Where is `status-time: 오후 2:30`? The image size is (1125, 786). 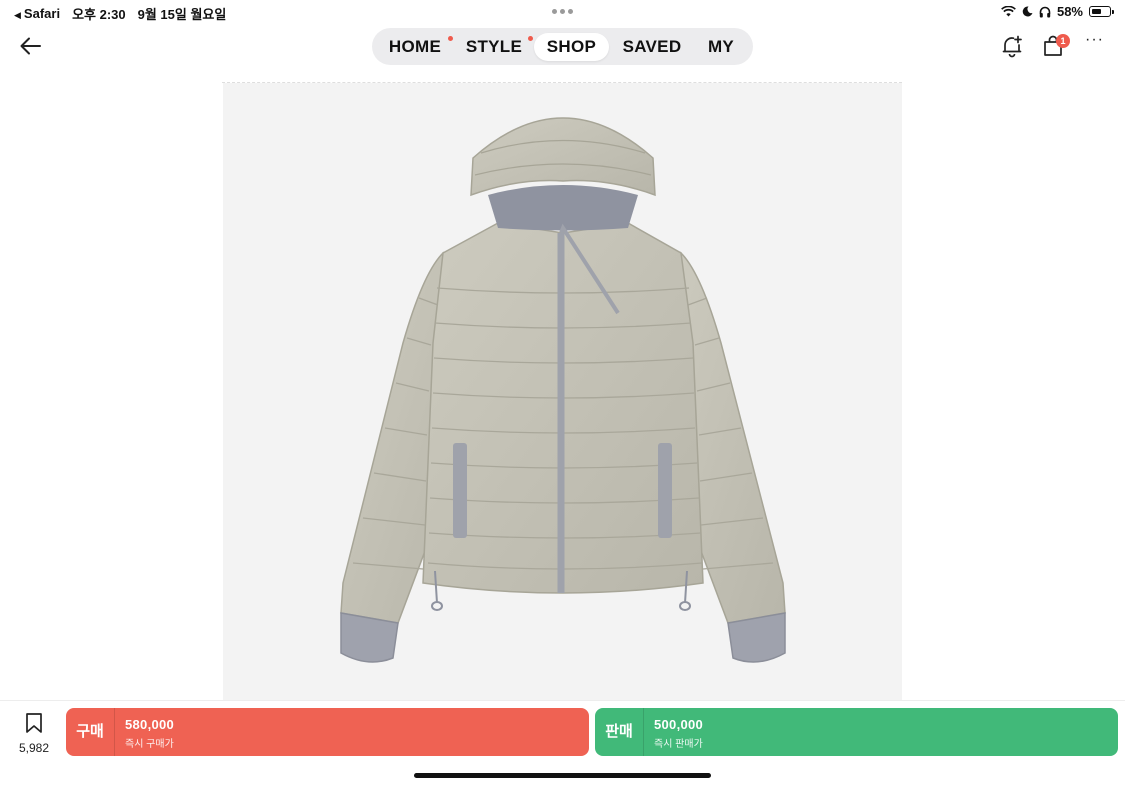 status-time: 오후 2:30 is located at coordinates (99, 14).